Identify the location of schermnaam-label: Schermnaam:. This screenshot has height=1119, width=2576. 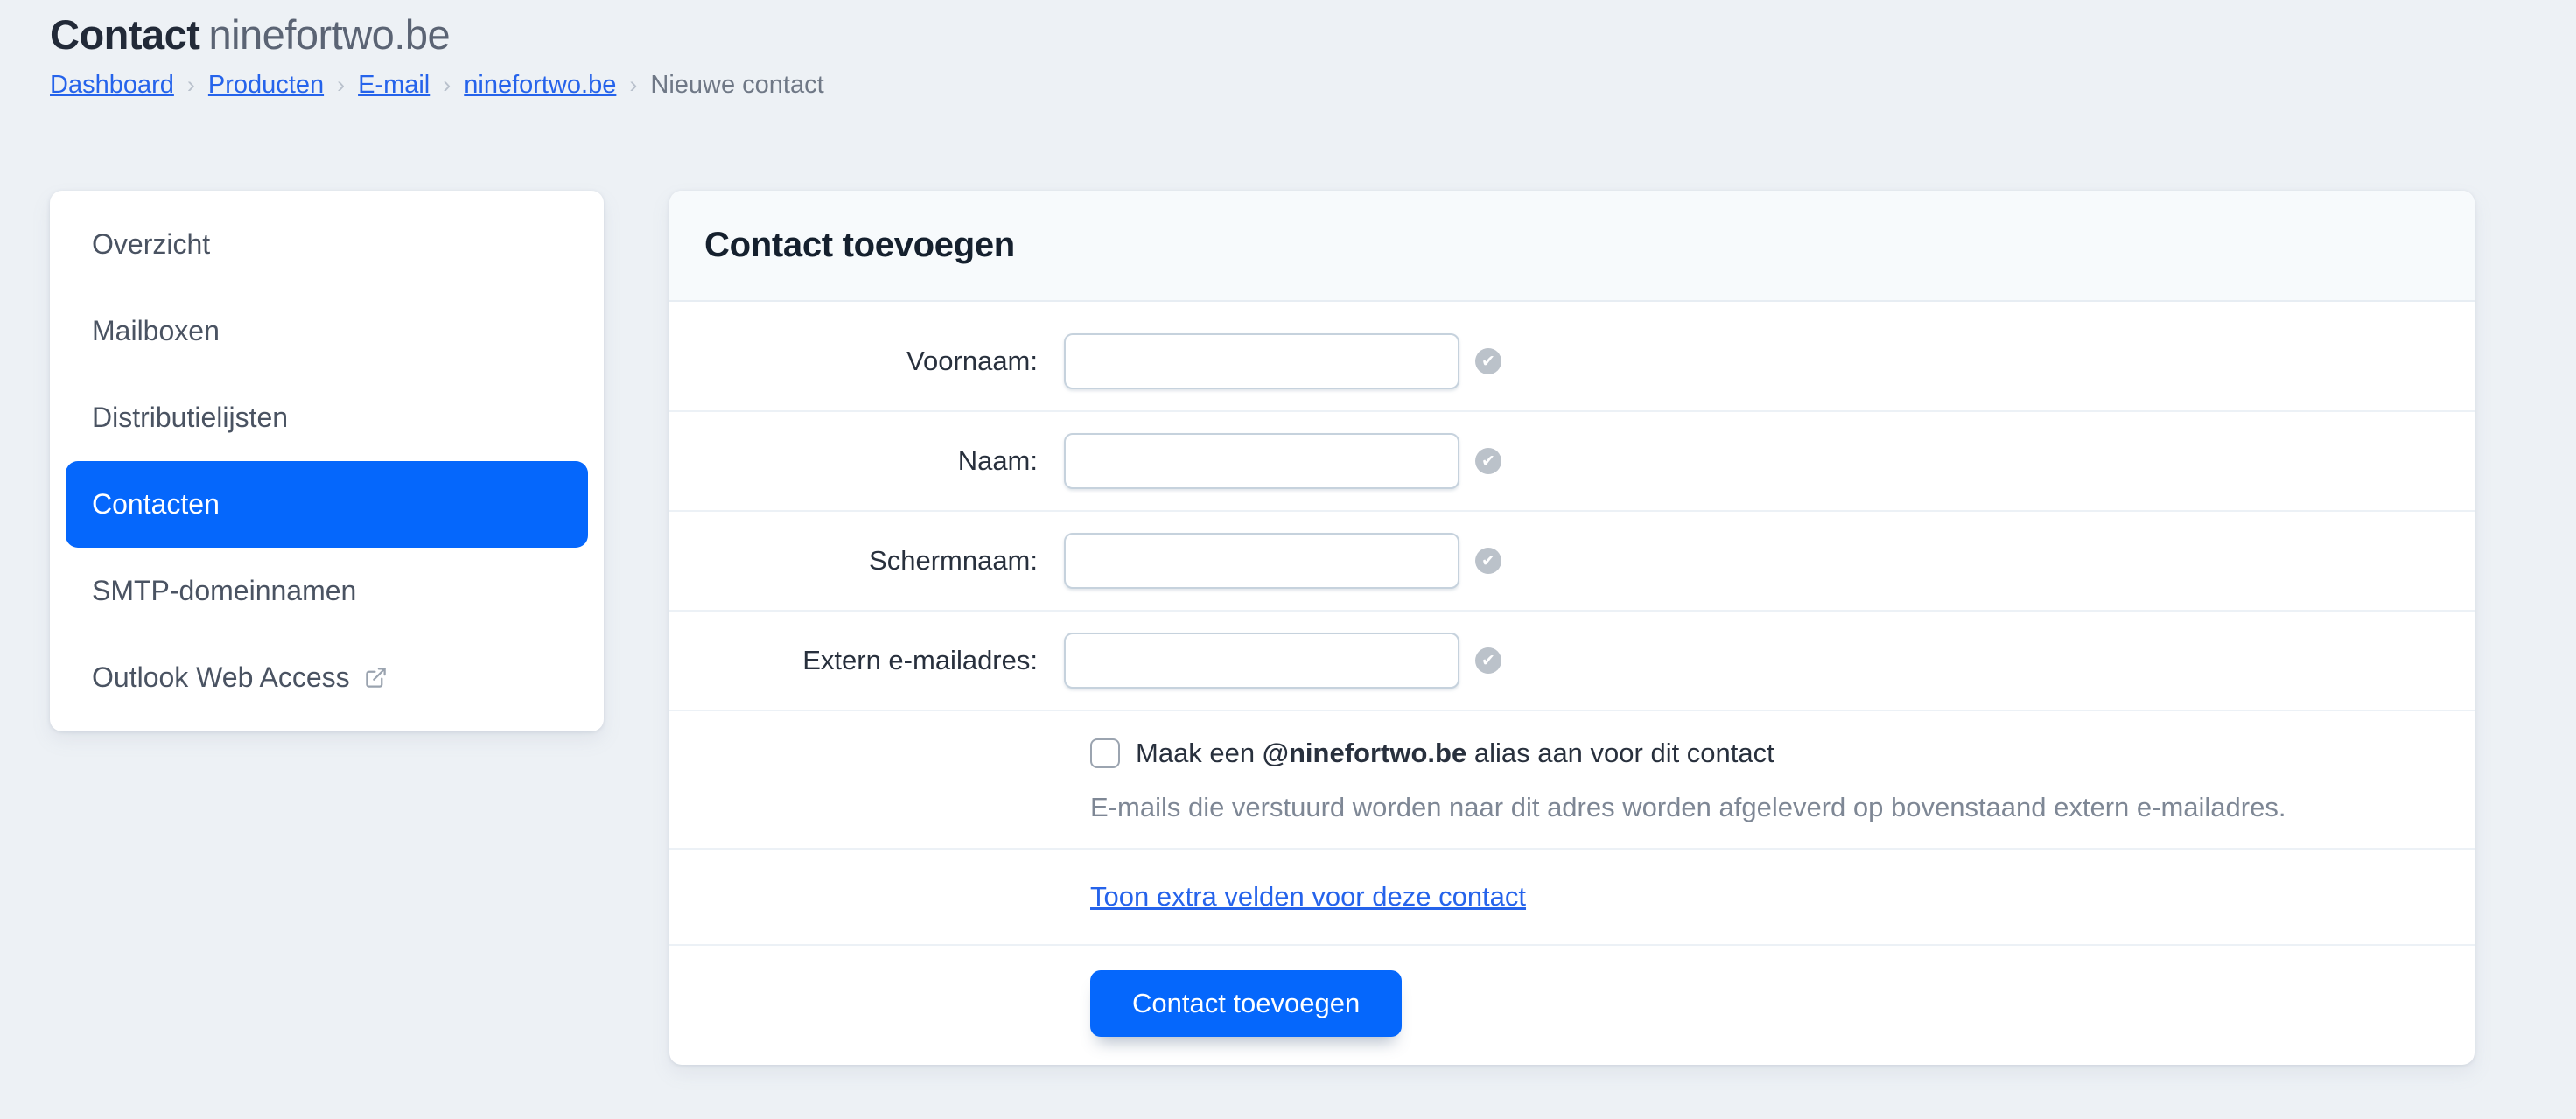
(953, 560).